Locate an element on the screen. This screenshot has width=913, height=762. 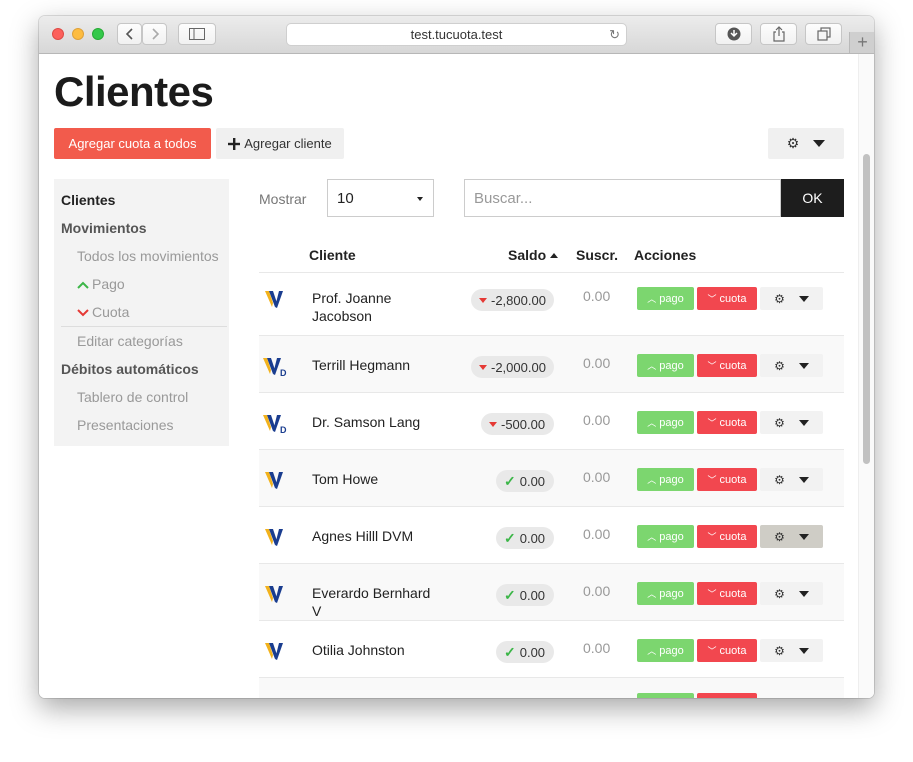
search-button: OK is located at coordinates (812, 198).